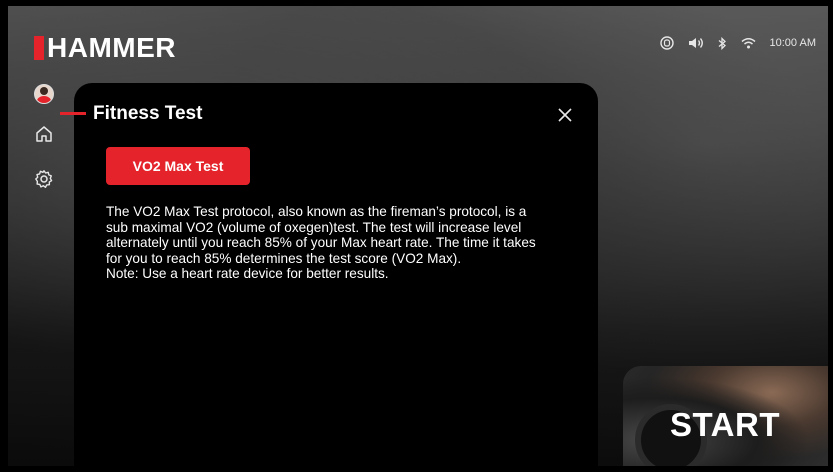 The width and height of the screenshot is (833, 472). I want to click on close-icon, so click(565, 115).